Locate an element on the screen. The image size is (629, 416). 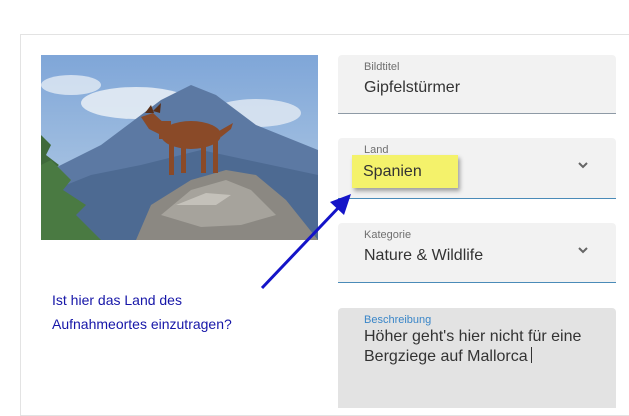
annotation-arrow-icon is located at coordinates (305, 242).